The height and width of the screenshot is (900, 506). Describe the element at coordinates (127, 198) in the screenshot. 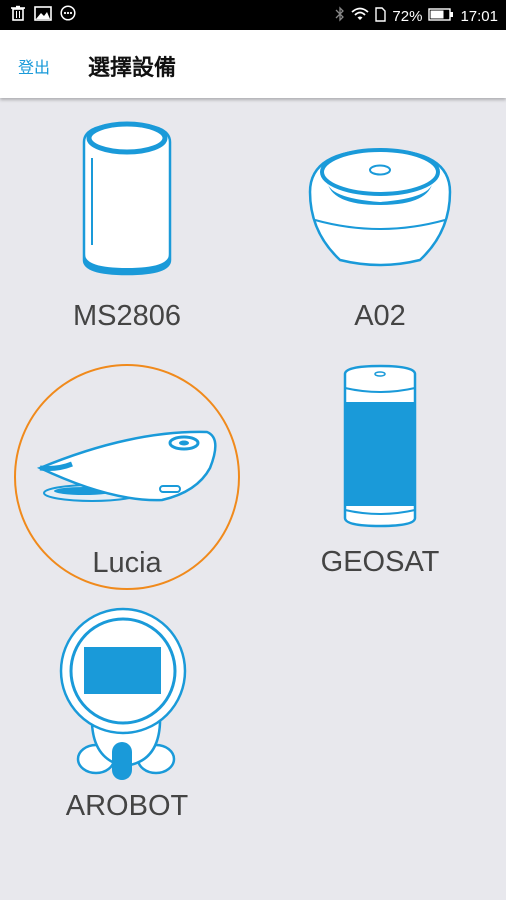

I see `cylinder-speaker-icon` at that location.